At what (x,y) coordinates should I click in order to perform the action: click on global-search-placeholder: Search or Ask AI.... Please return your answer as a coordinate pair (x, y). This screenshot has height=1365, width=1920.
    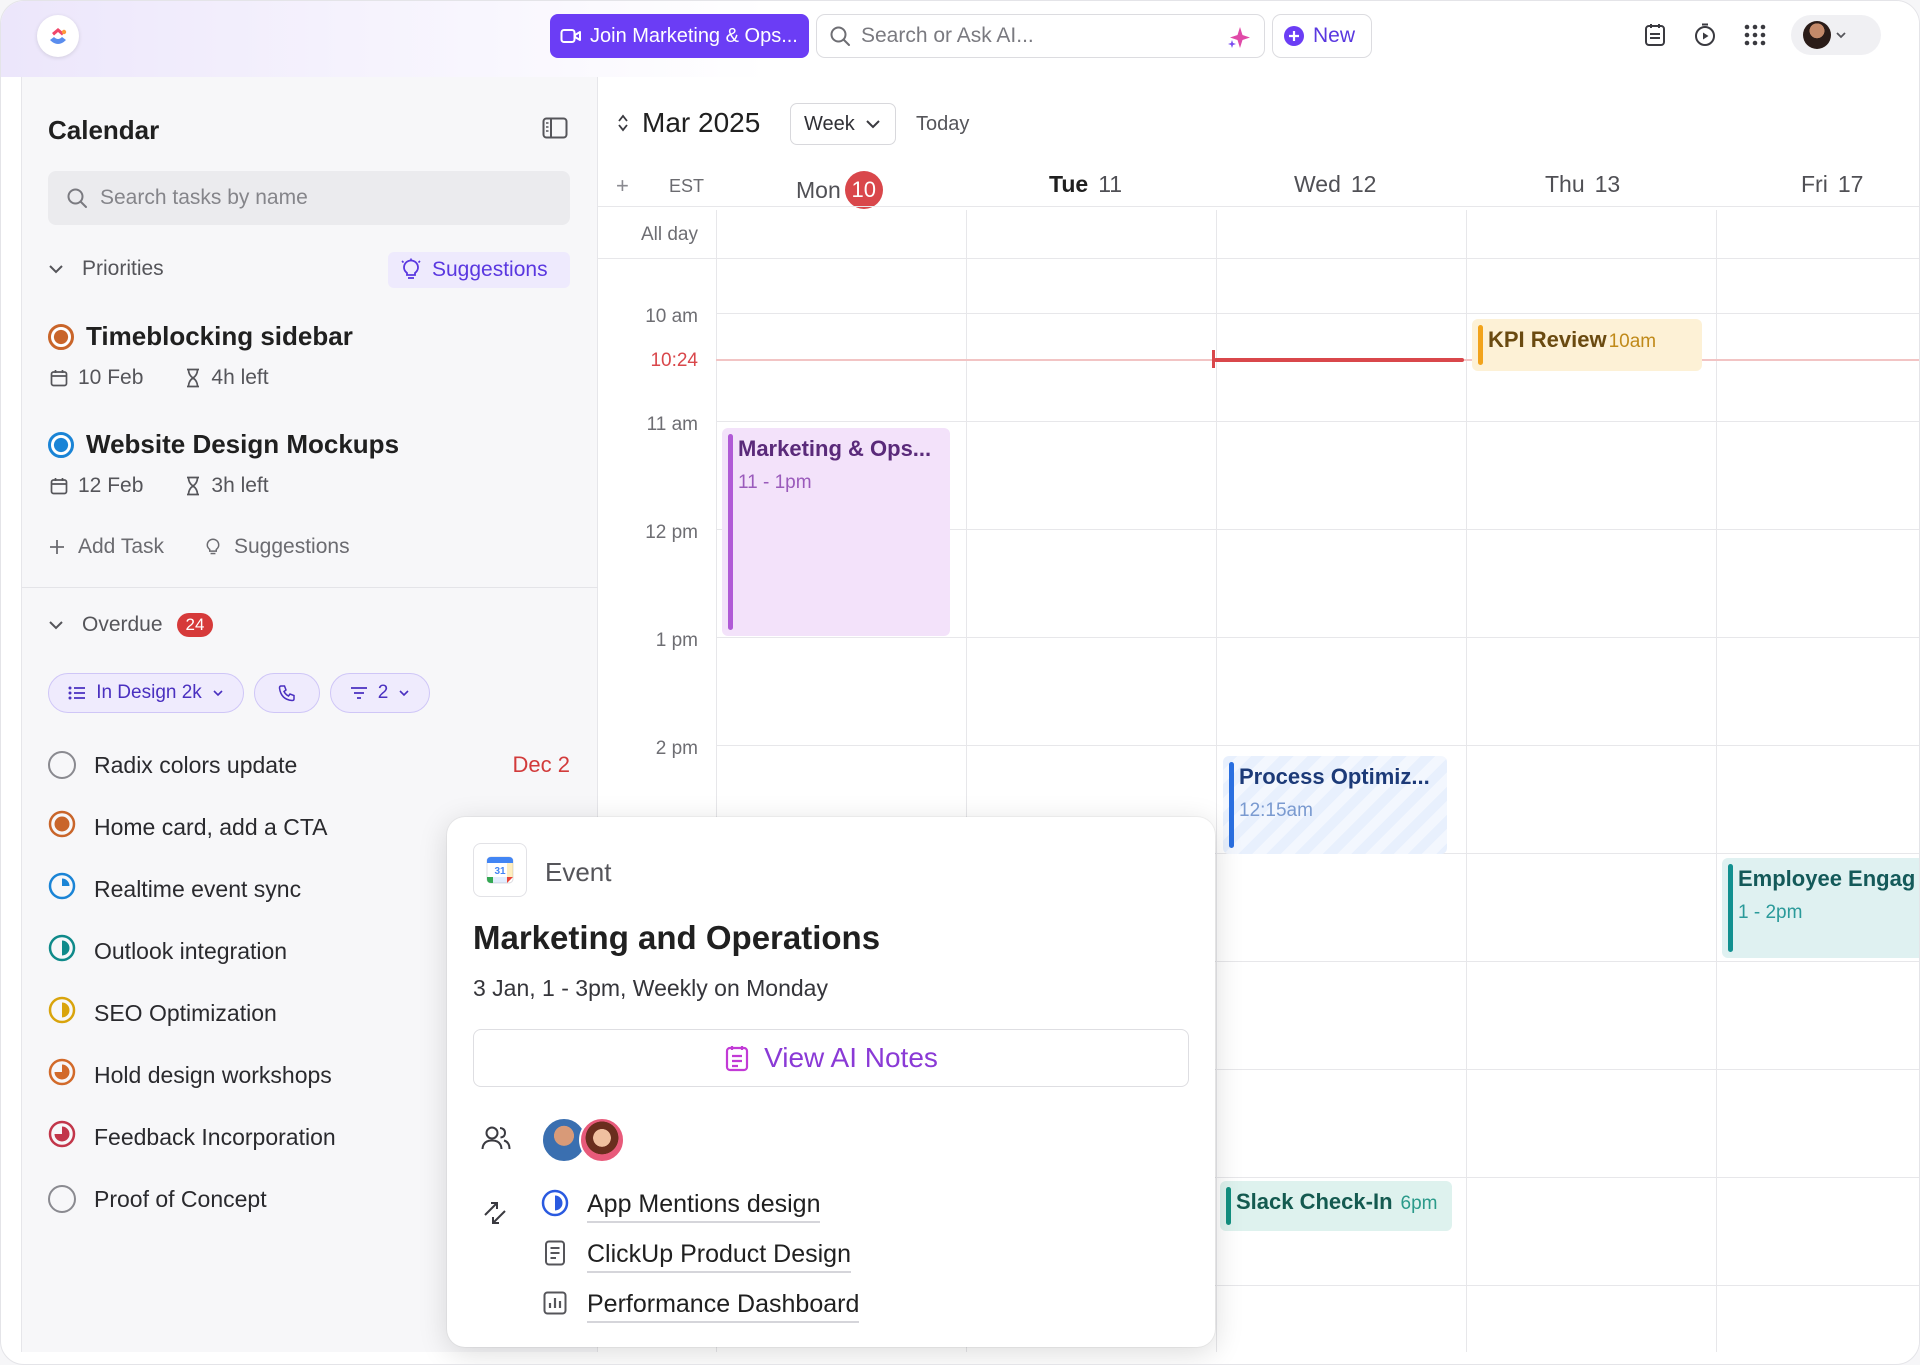
    Looking at the image, I should click on (947, 35).